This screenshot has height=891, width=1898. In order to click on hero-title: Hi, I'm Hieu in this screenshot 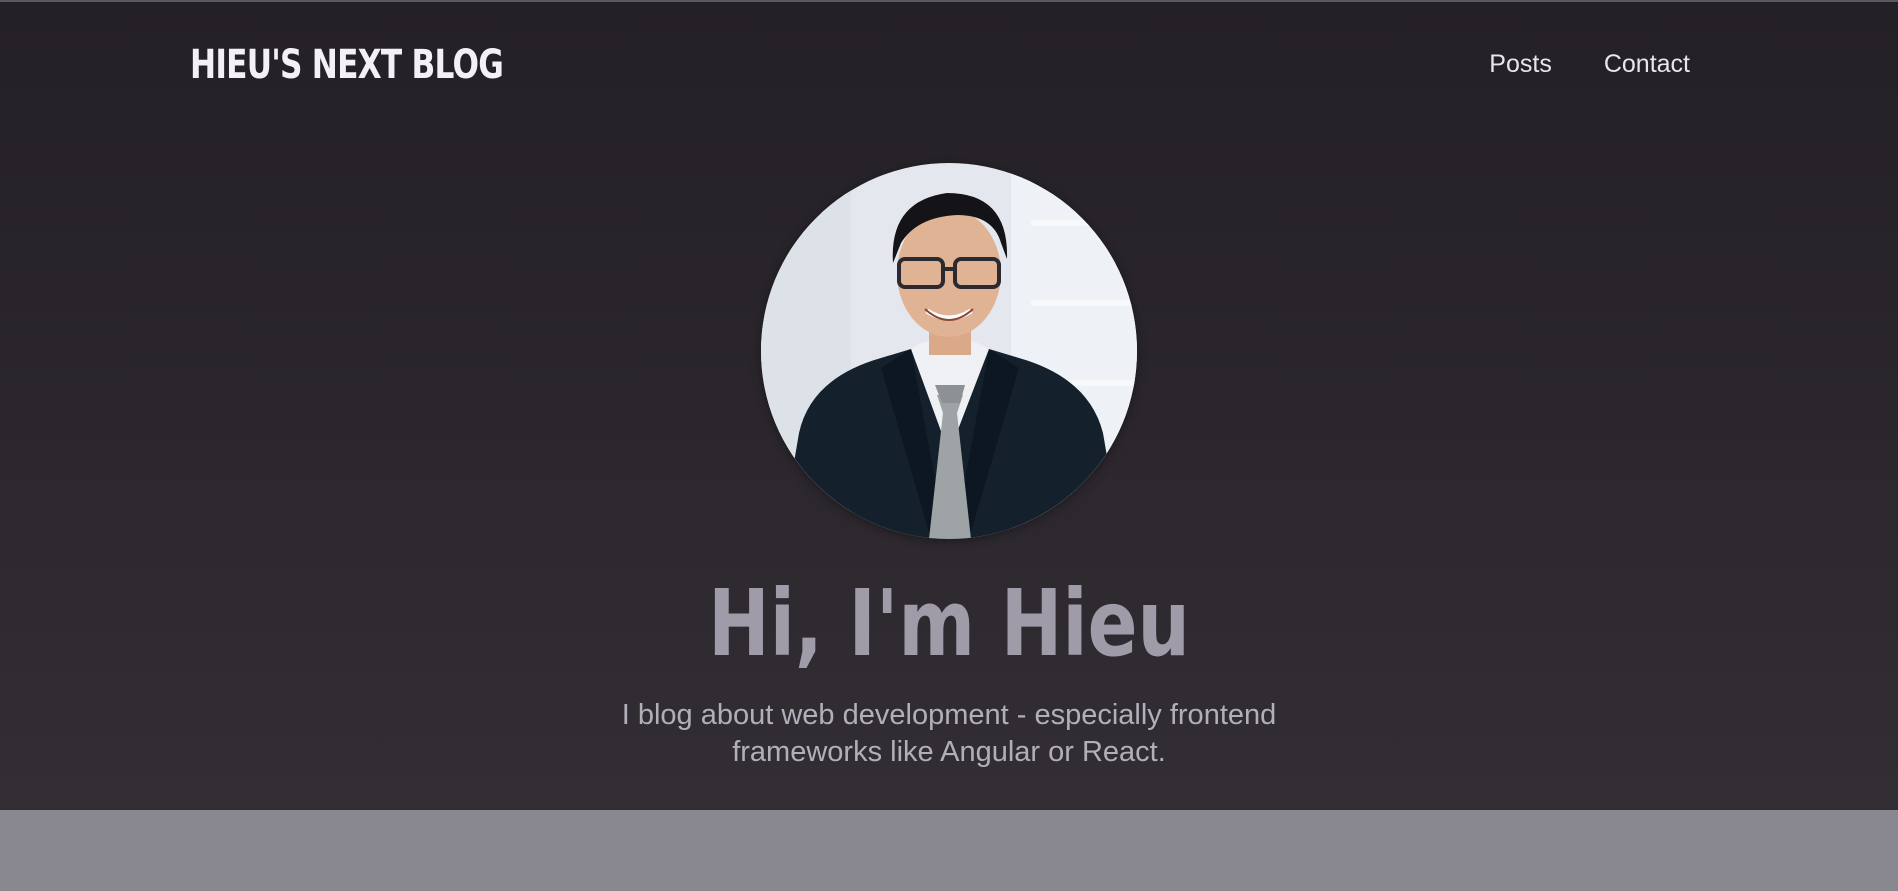, I will do `click(949, 623)`.